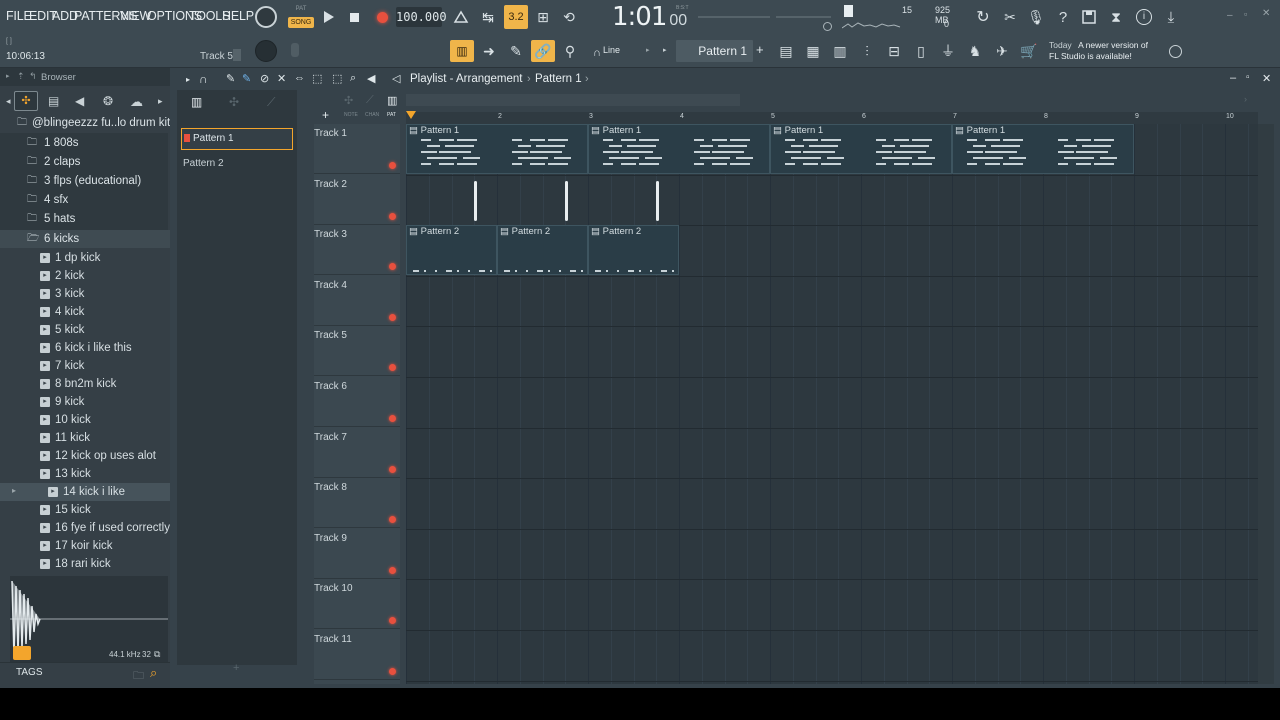  What do you see at coordinates (1266, 78) in the screenshot?
I see `playlist-close-icon: ✕` at bounding box center [1266, 78].